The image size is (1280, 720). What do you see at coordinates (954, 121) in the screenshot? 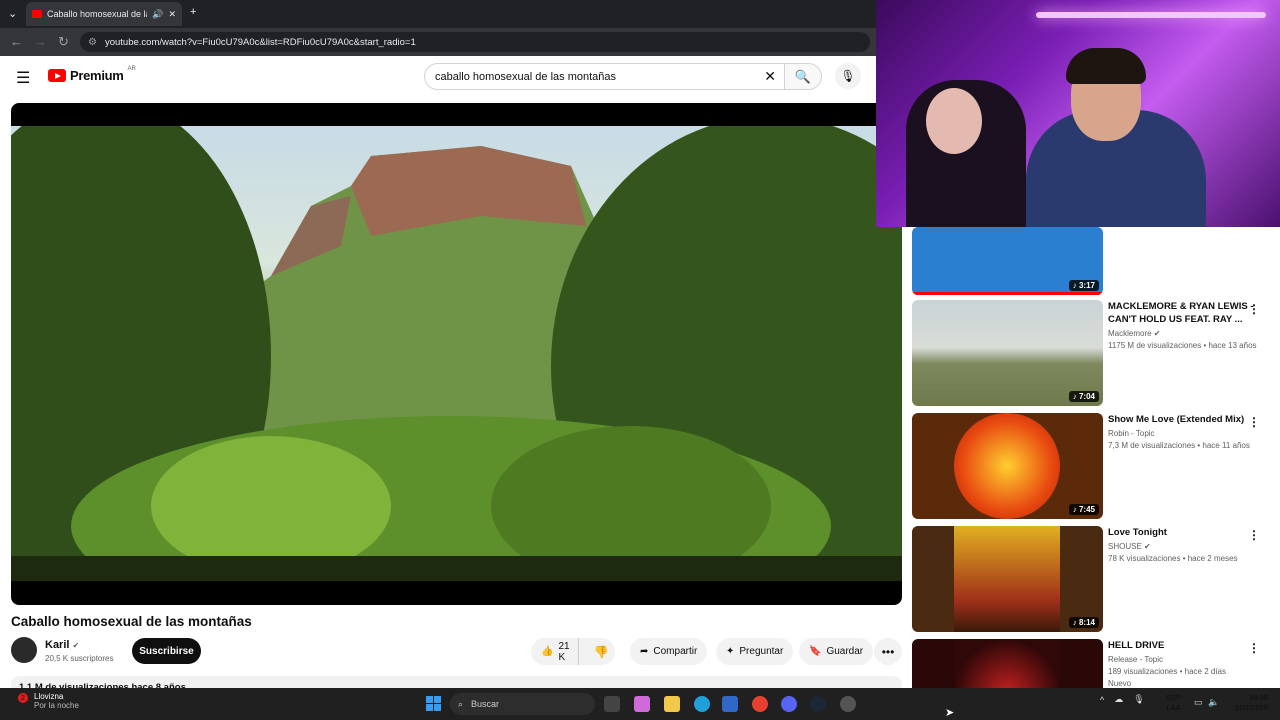
I see `streamer-woman-face` at bounding box center [954, 121].